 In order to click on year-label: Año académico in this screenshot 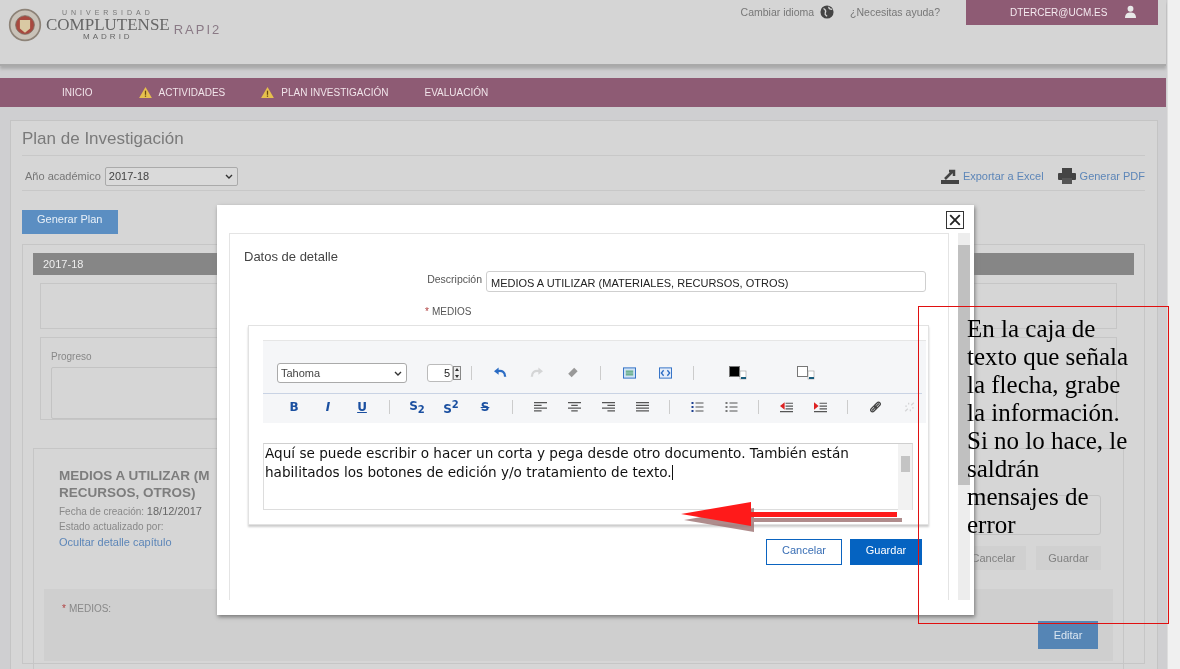, I will do `click(63, 176)`.